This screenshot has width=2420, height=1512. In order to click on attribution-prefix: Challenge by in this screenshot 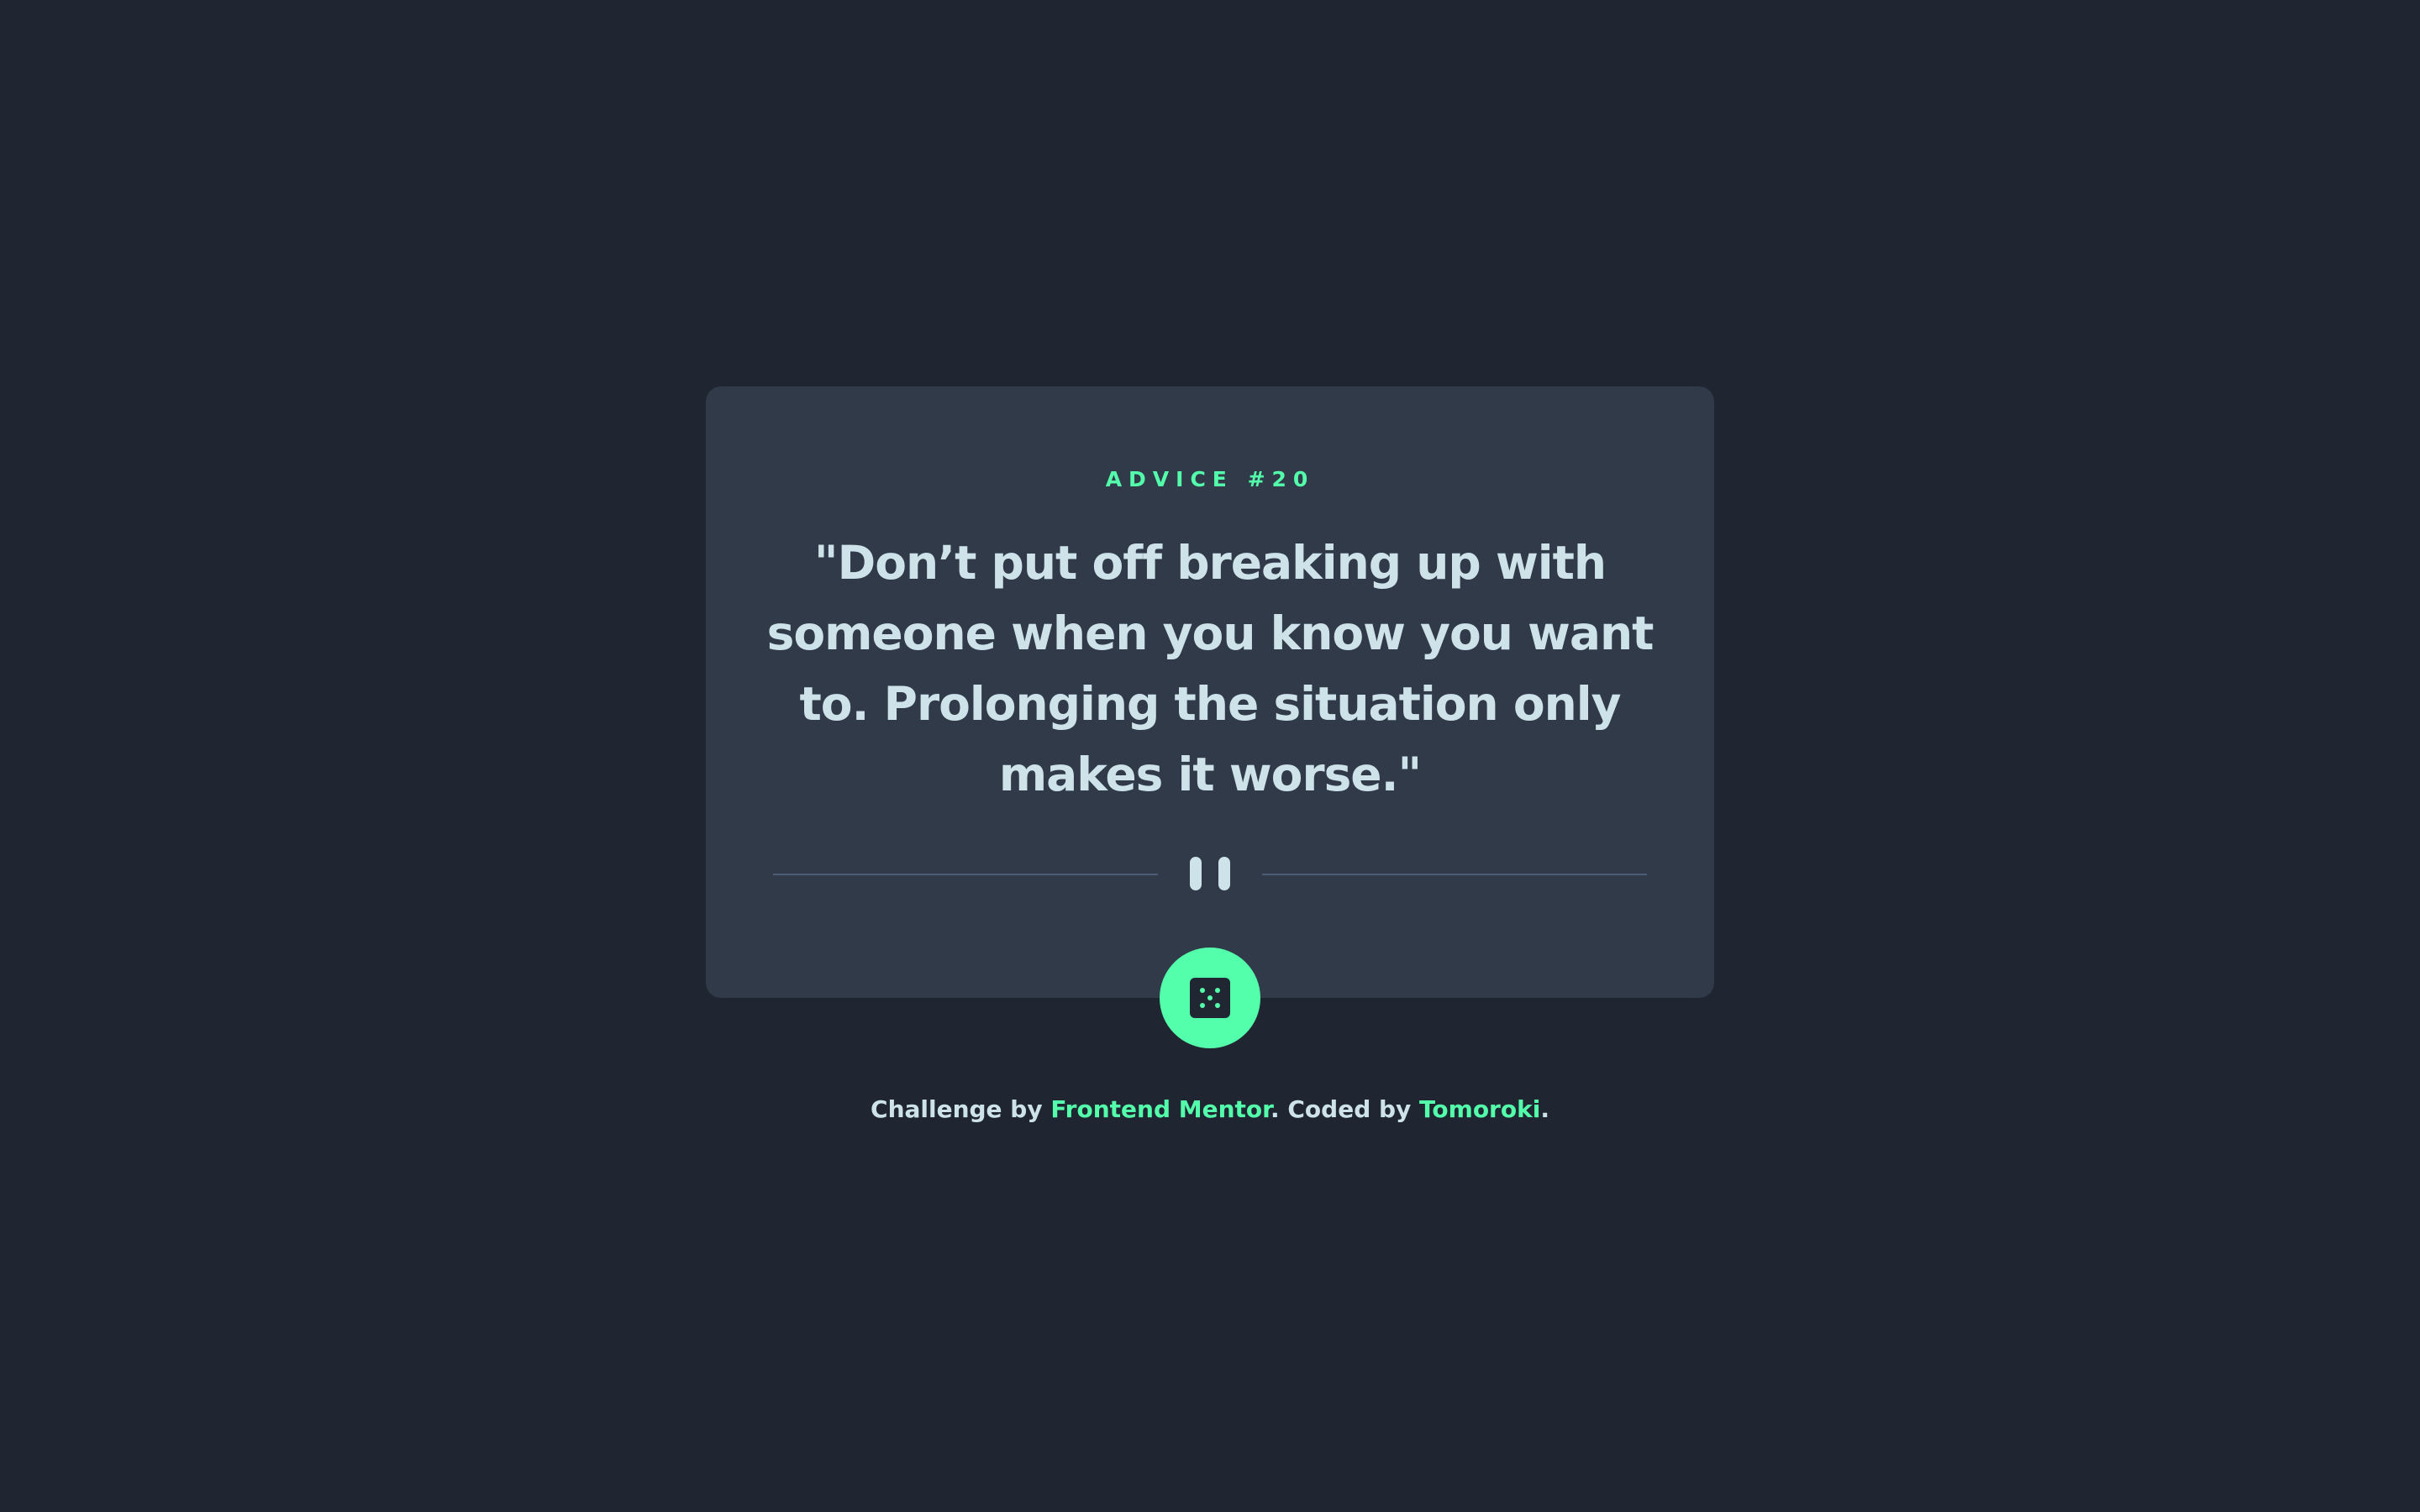, I will do `click(961, 1109)`.